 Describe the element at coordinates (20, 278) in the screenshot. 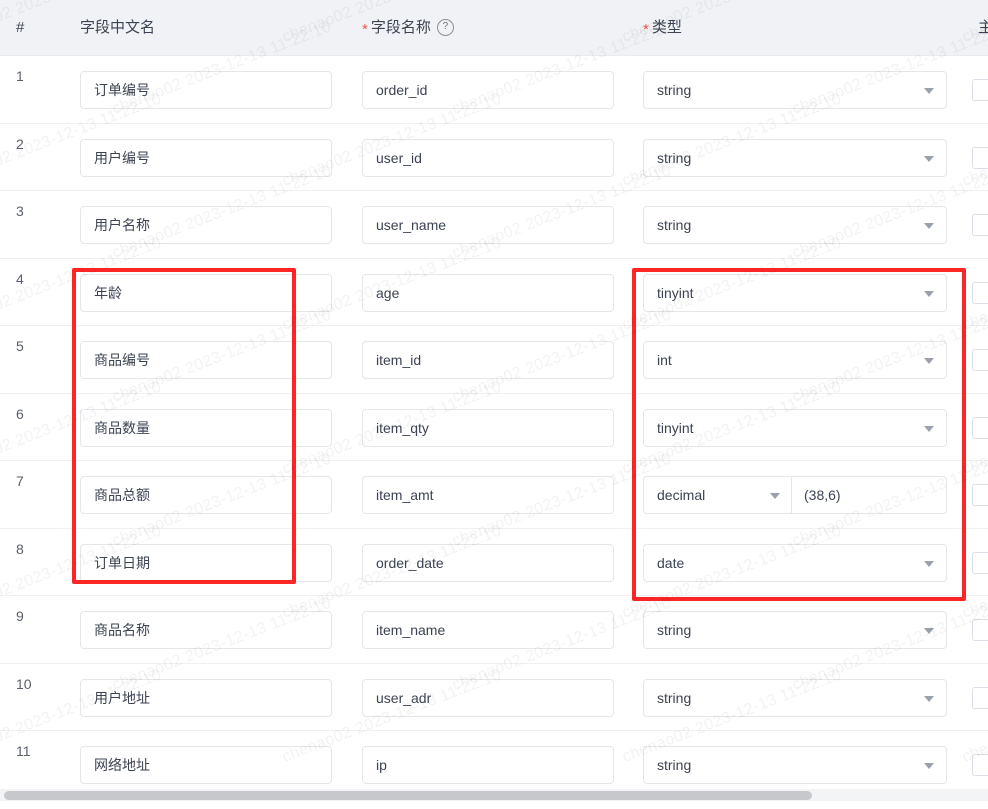

I see `row-index-label: 4` at that location.